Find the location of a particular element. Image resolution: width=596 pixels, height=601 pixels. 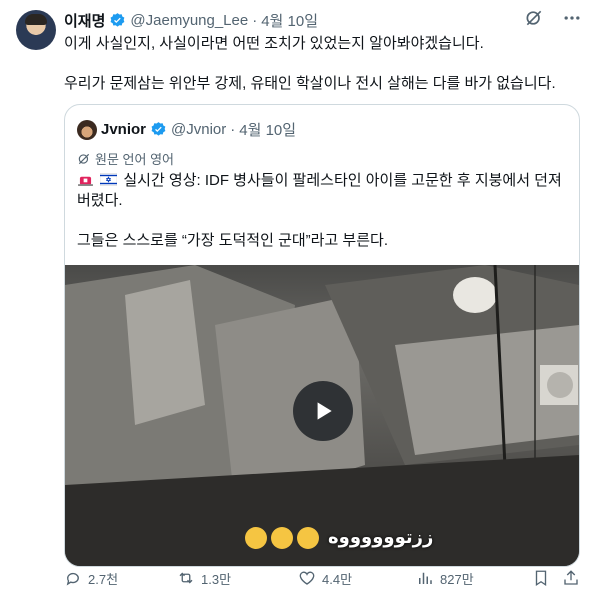

tweet-time: 4월 10일 is located at coordinates (289, 20).